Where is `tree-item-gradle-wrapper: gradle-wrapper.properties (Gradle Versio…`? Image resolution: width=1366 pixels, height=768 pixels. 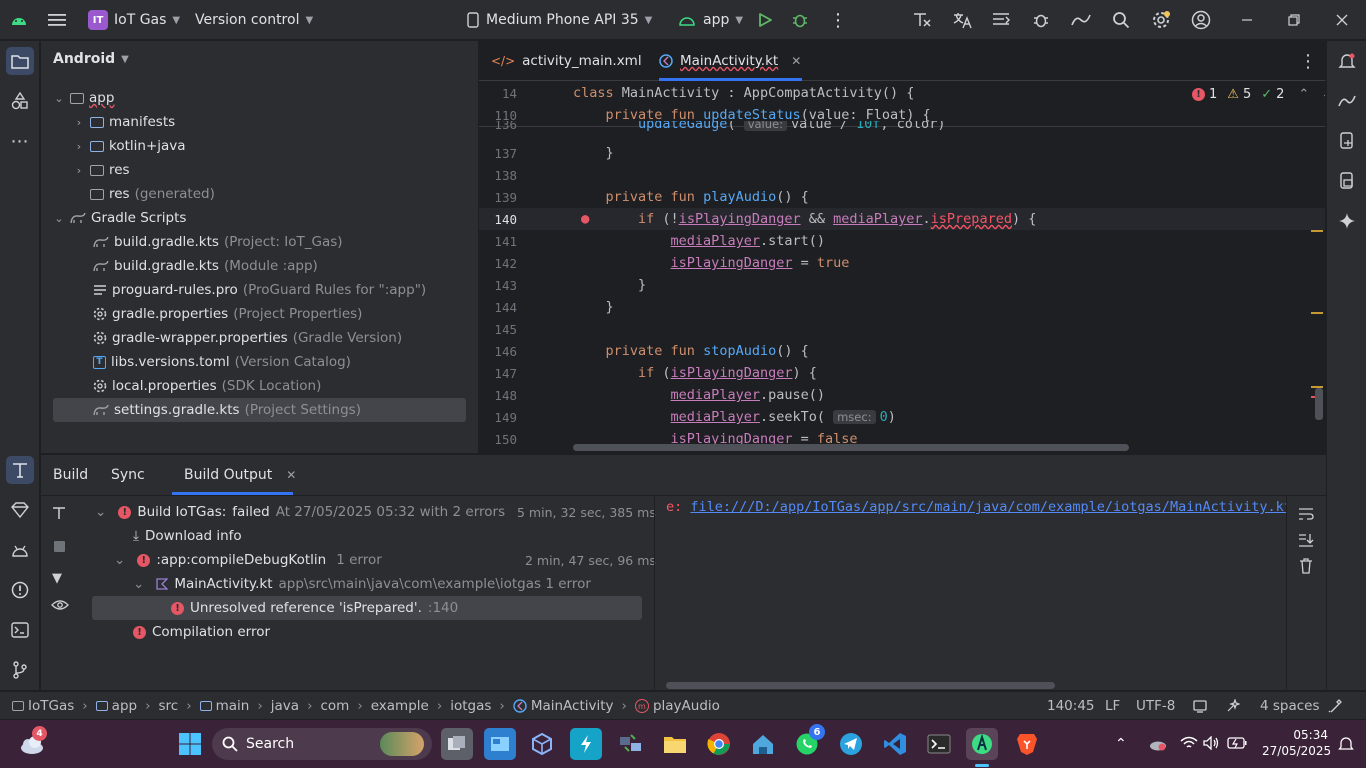 tree-item-gradle-wrapper: gradle-wrapper.properties (Gradle Versio… is located at coordinates (247, 338).